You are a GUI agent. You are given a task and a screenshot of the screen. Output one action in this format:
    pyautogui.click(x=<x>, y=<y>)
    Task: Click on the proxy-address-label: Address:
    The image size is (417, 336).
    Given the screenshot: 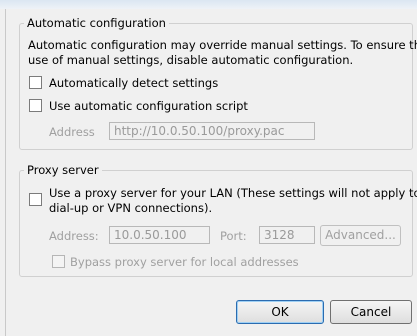 What is the action you would take?
    pyautogui.click(x=74, y=236)
    